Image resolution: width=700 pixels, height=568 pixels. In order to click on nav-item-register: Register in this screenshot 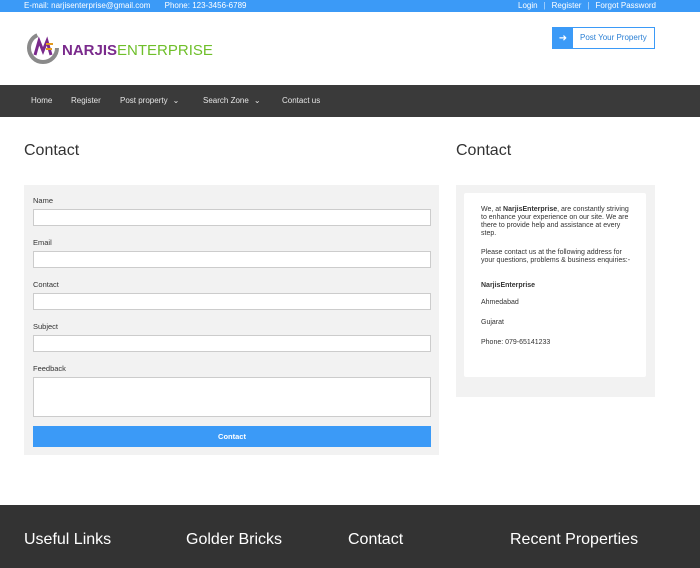, I will do `click(86, 100)`.